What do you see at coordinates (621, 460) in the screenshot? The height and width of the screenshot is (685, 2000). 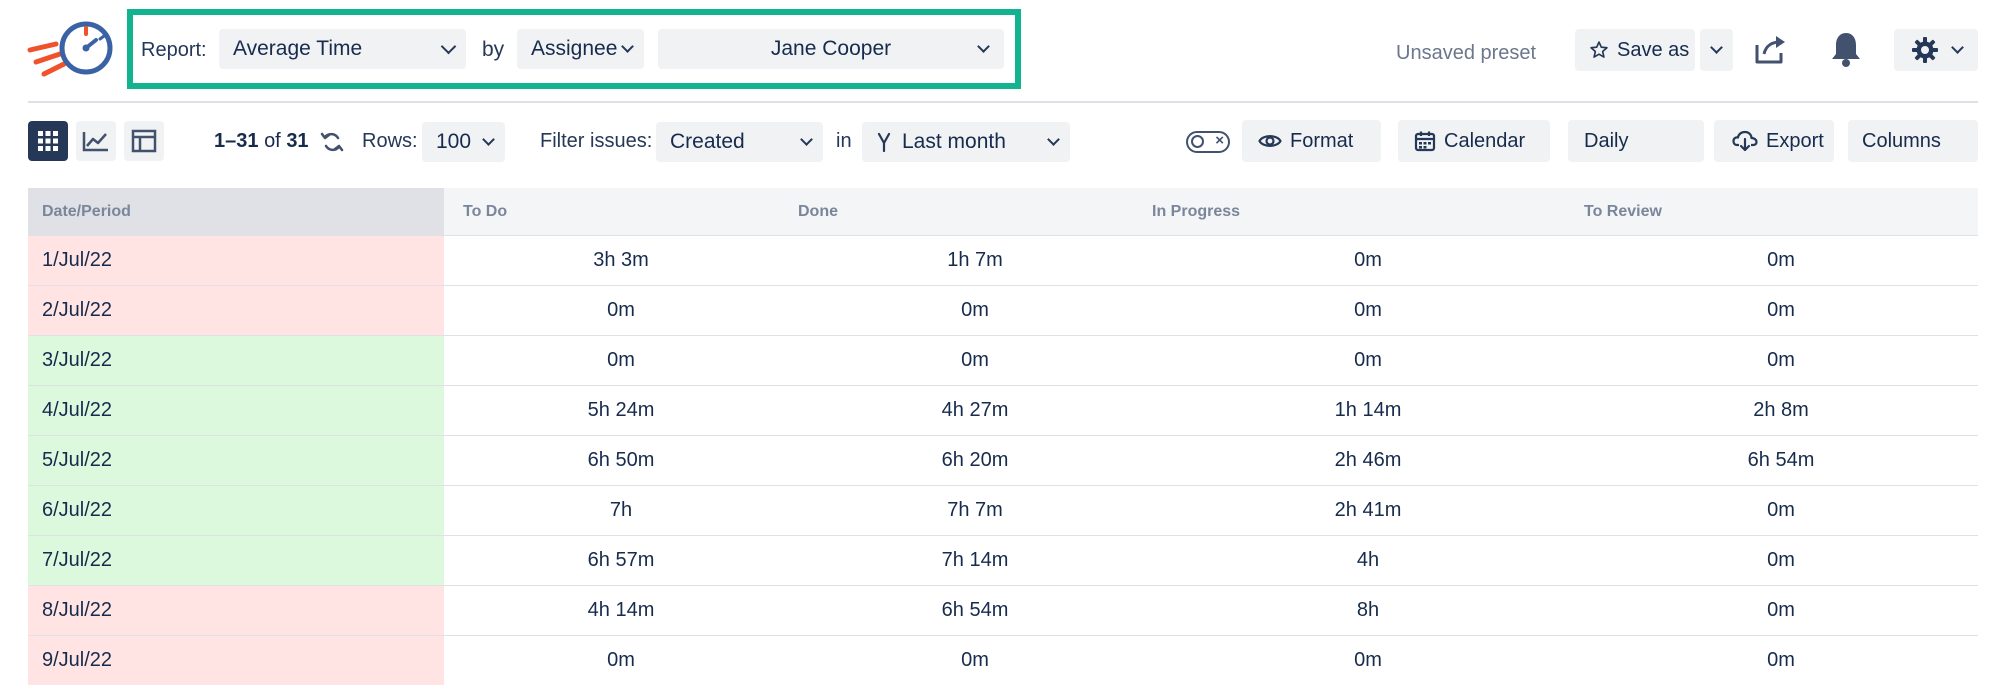 I see `time-cell: 6h 50m` at bounding box center [621, 460].